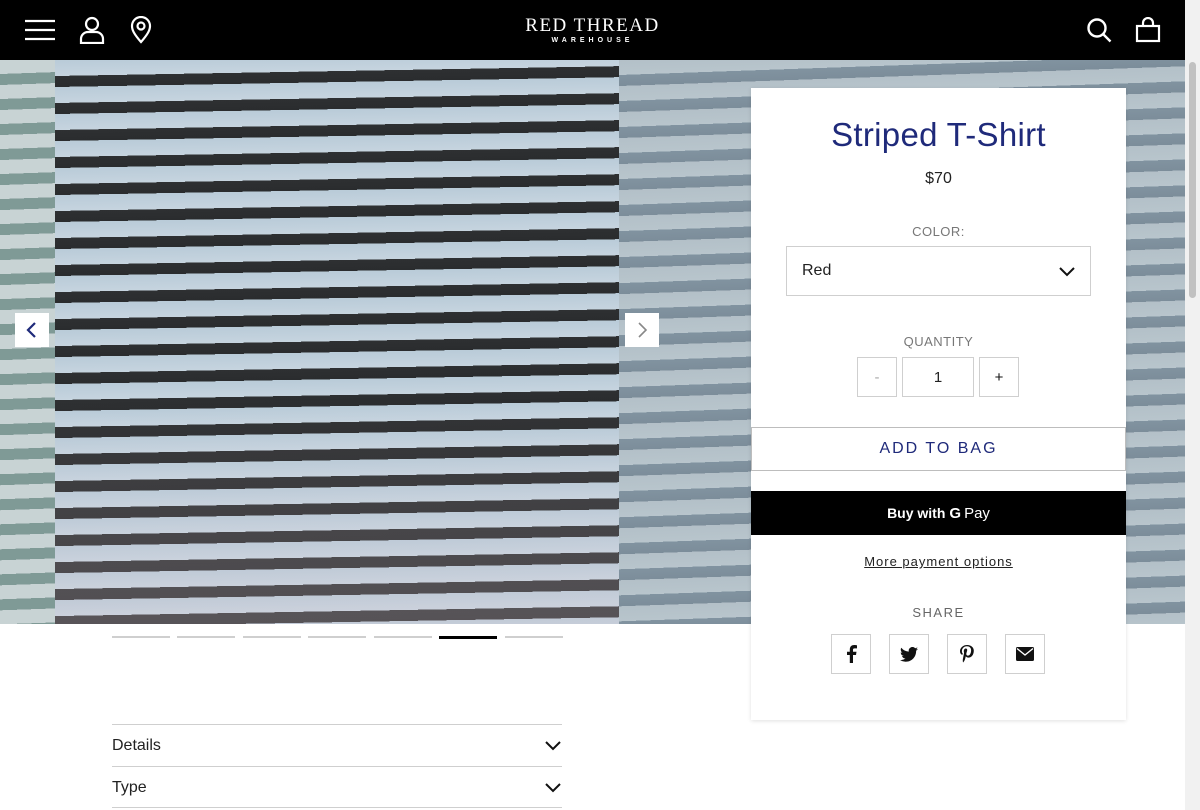  Describe the element at coordinates (938, 134) in the screenshot. I see `product-title: Striped T-Shirt` at that location.